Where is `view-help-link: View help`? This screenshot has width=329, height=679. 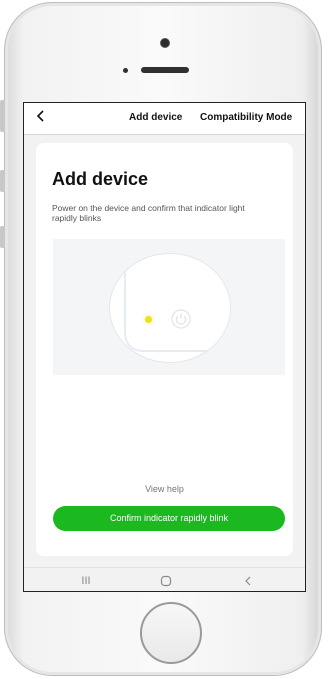
view-help-link: View help is located at coordinates (164, 489).